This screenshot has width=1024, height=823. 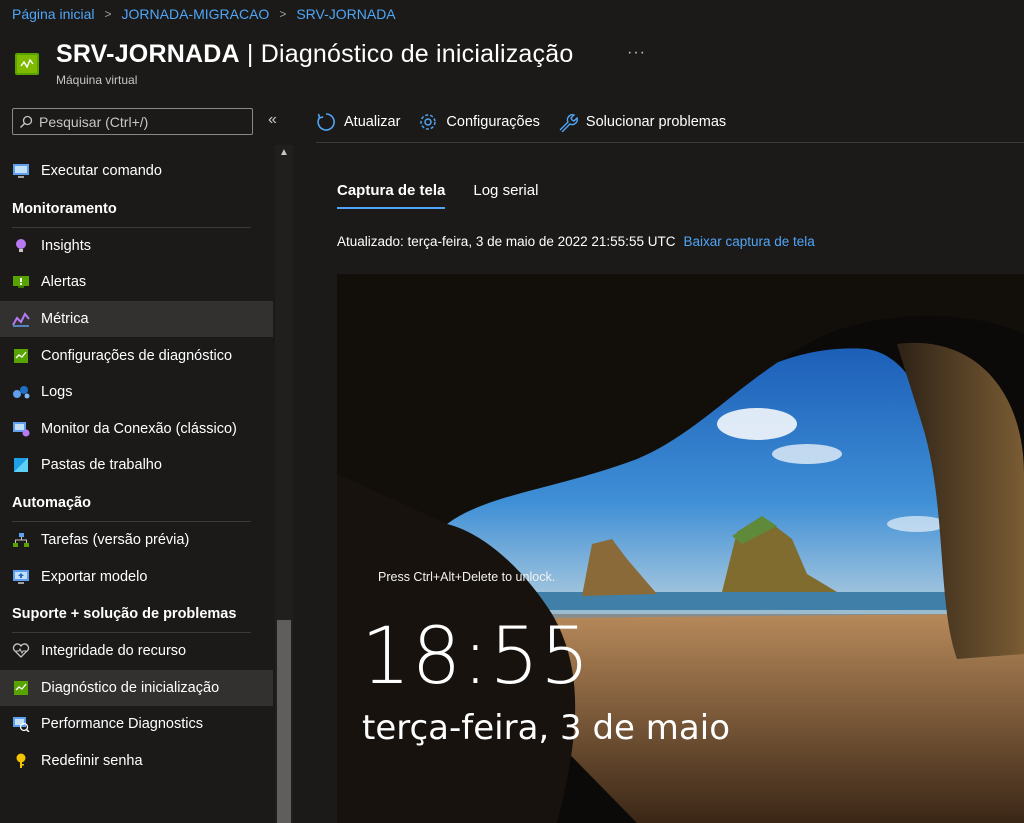 I want to click on menu-item-label: Performance Diagnostics, so click(x=122, y=724).